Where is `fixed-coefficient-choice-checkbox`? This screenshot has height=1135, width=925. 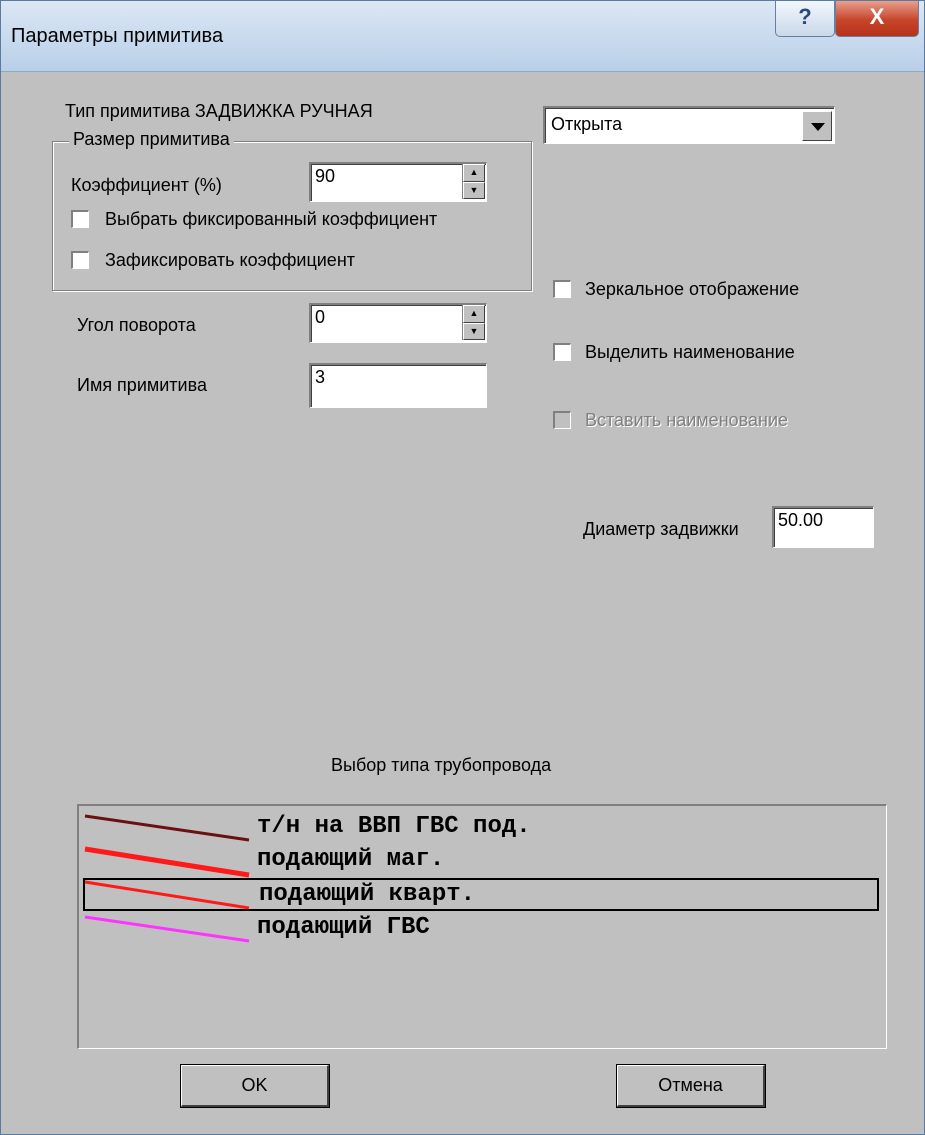
fixed-coefficient-choice-checkbox is located at coordinates (80, 219).